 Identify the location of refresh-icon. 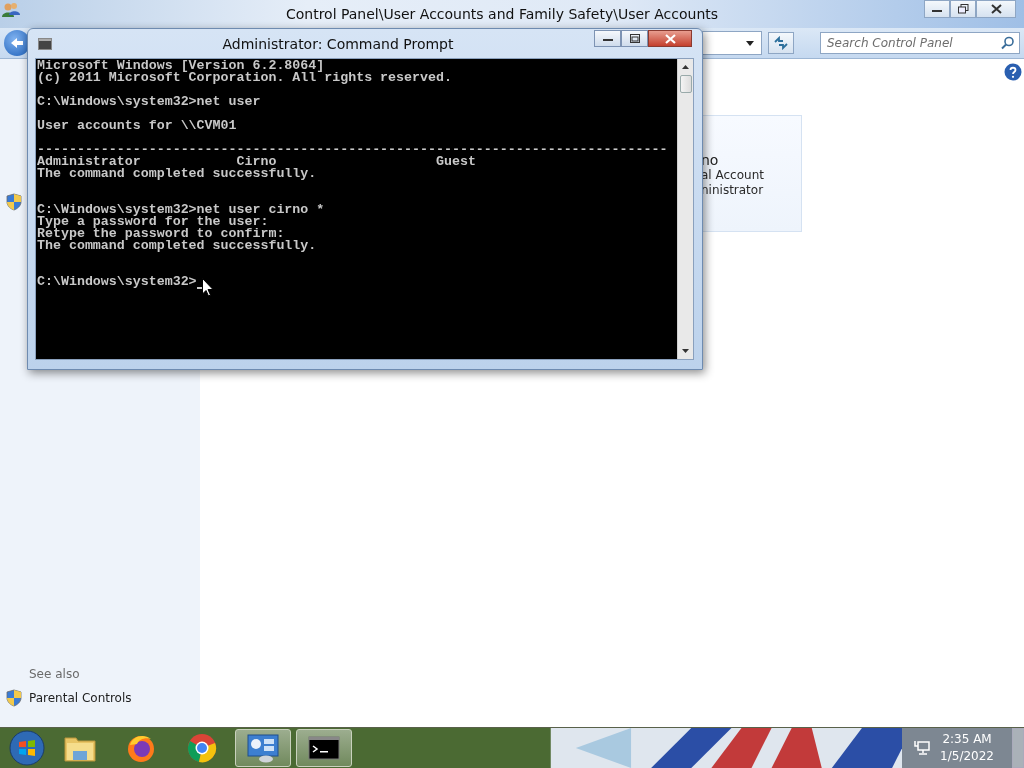
(781, 43).